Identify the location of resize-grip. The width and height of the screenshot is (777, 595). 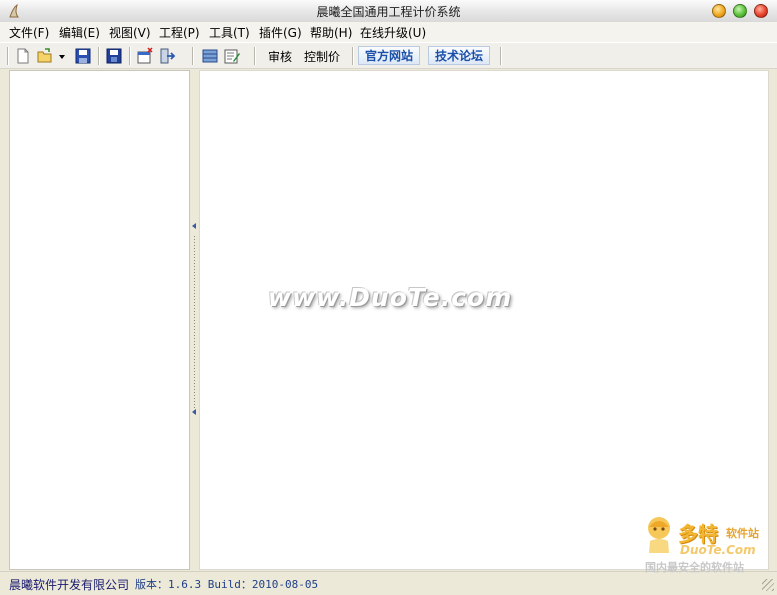
(768, 585).